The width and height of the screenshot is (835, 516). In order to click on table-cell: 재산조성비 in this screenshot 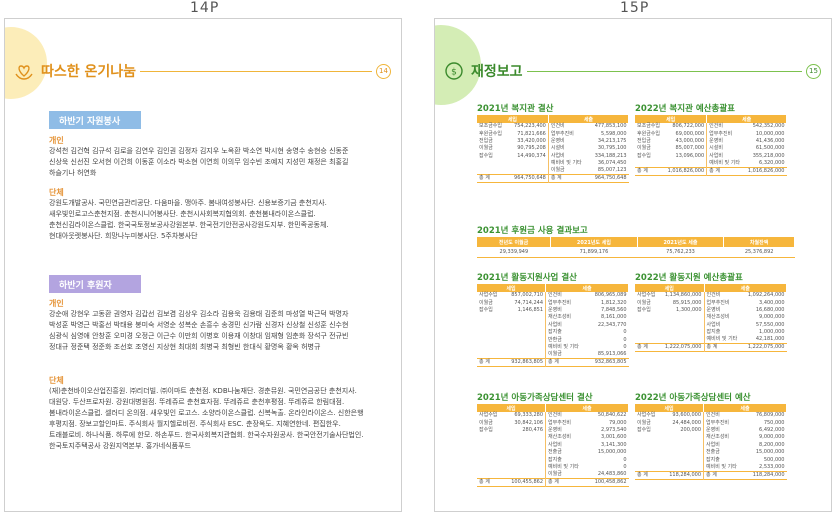, I will do `click(718, 437)`.